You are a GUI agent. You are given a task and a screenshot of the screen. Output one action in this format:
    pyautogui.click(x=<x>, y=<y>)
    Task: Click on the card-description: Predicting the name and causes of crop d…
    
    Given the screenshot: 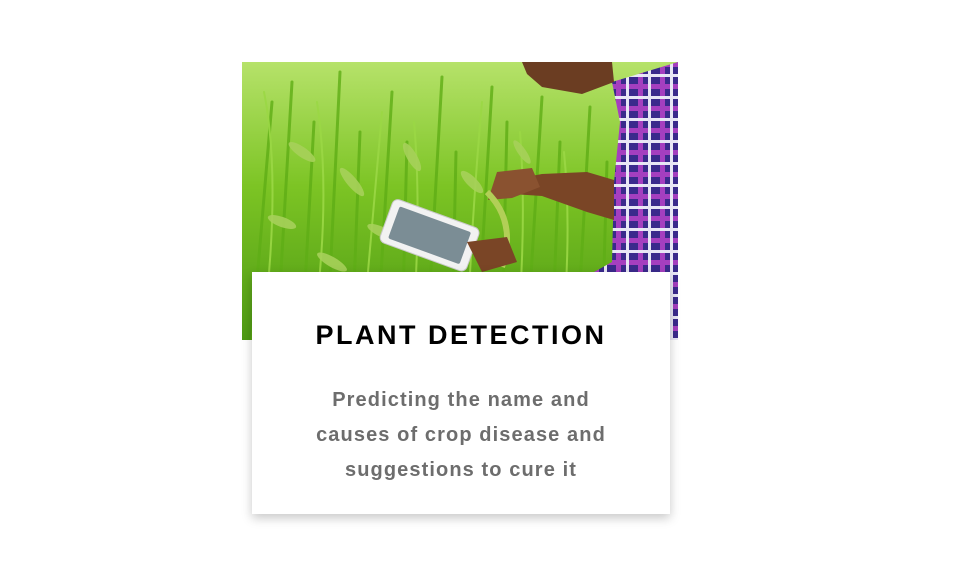 What is the action you would take?
    pyautogui.click(x=461, y=435)
    